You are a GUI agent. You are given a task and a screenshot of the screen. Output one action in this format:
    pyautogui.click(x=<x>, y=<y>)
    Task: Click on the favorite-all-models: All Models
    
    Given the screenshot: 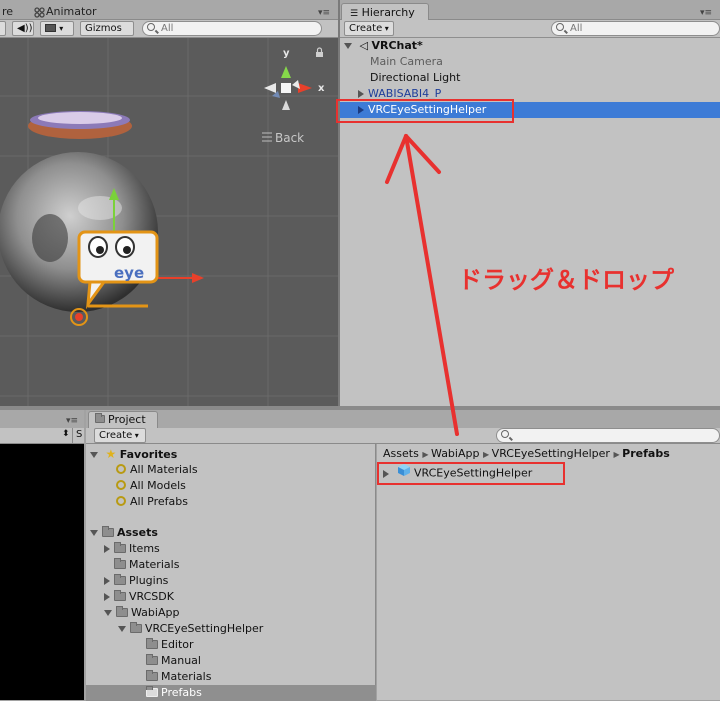 What is the action you would take?
    pyautogui.click(x=151, y=486)
    